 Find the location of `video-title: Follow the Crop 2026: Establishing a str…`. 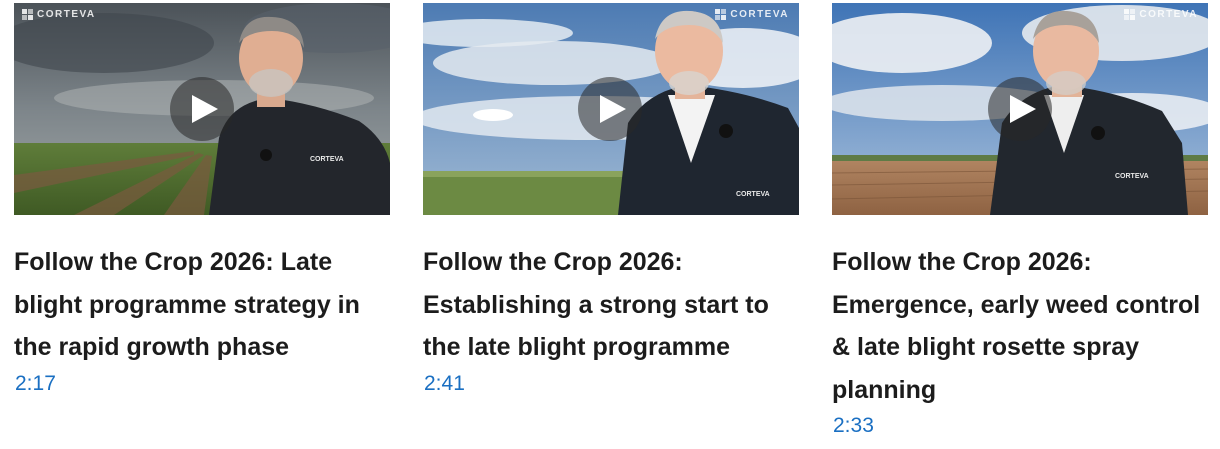

video-title: Follow the Crop 2026: Establishing a str… is located at coordinates (609, 305).